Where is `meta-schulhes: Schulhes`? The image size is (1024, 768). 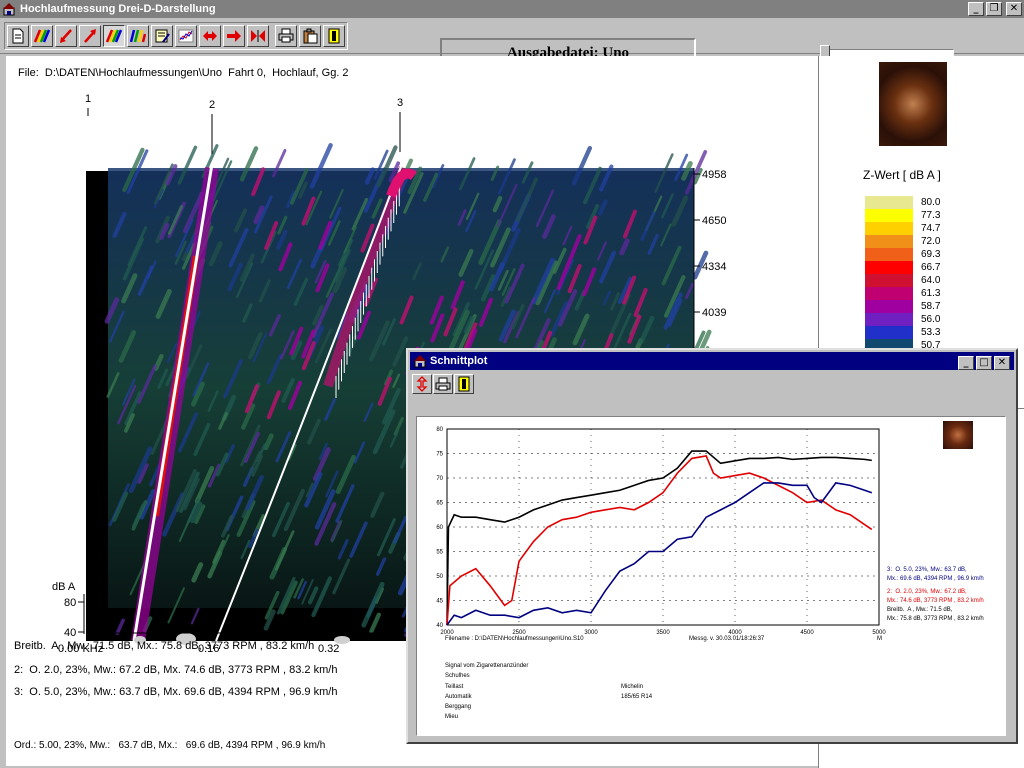 meta-schulhes: Schulhes is located at coordinates (457, 676).